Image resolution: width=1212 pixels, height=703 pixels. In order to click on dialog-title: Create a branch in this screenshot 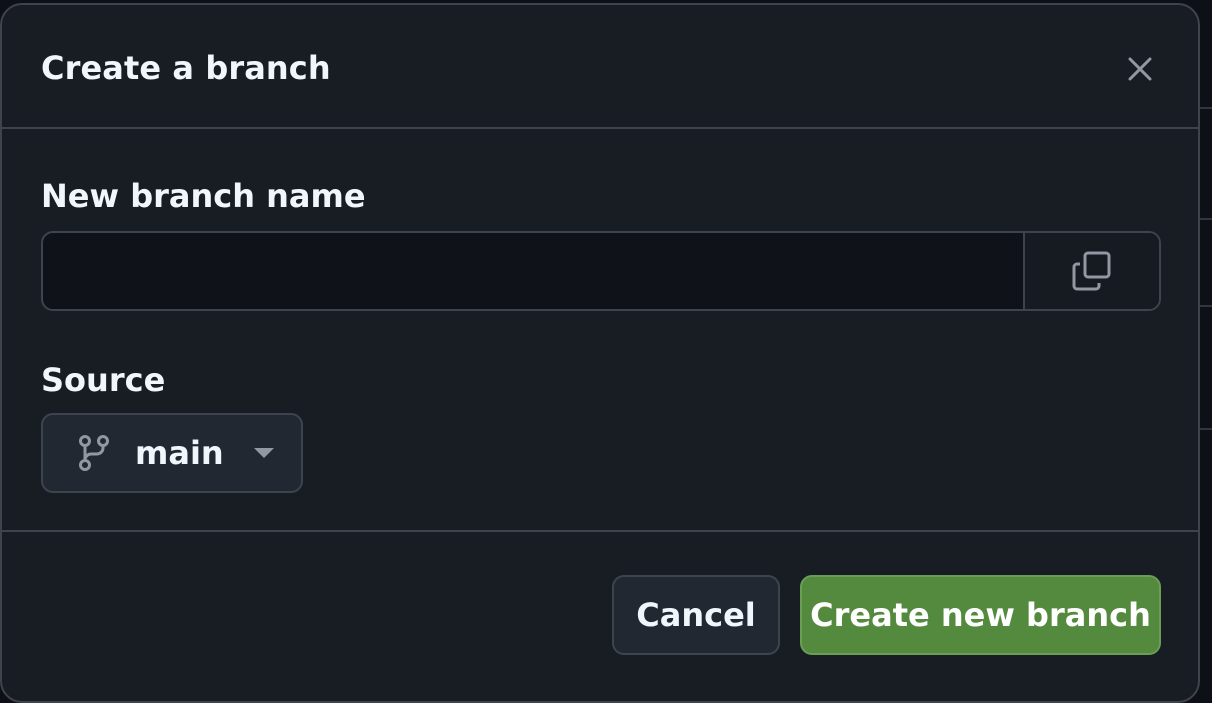, I will do `click(186, 68)`.